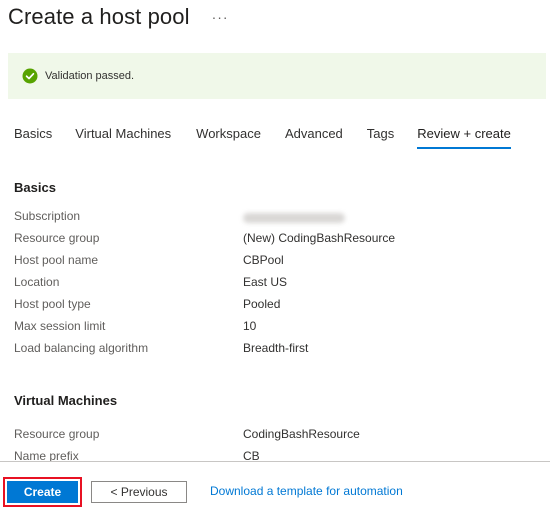  I want to click on summary-row-resource-group: Resource group (New) CodingBashResource, so click(274, 242).